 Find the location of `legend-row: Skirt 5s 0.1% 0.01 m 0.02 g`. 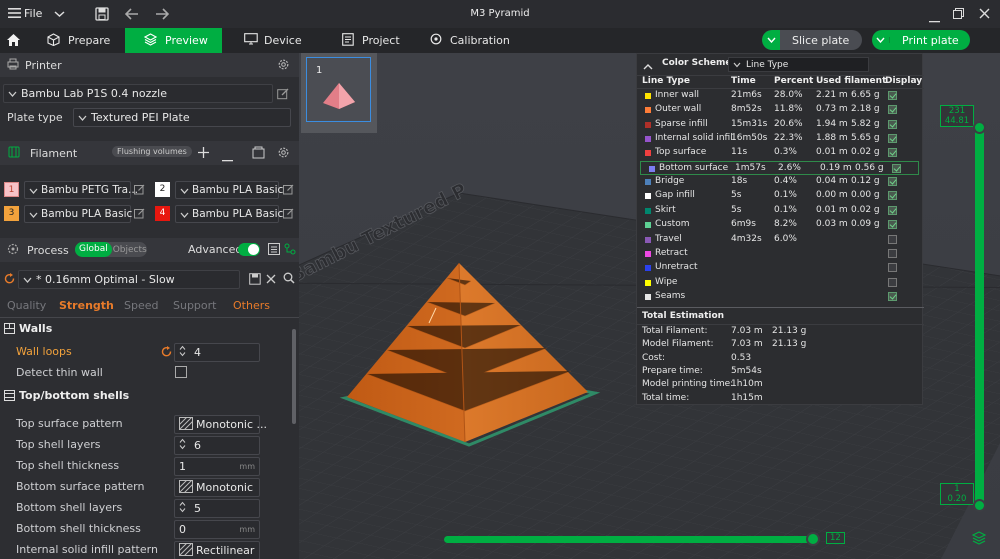

legend-row: Skirt 5s 0.1% 0.01 m 0.02 g is located at coordinates (780, 211).